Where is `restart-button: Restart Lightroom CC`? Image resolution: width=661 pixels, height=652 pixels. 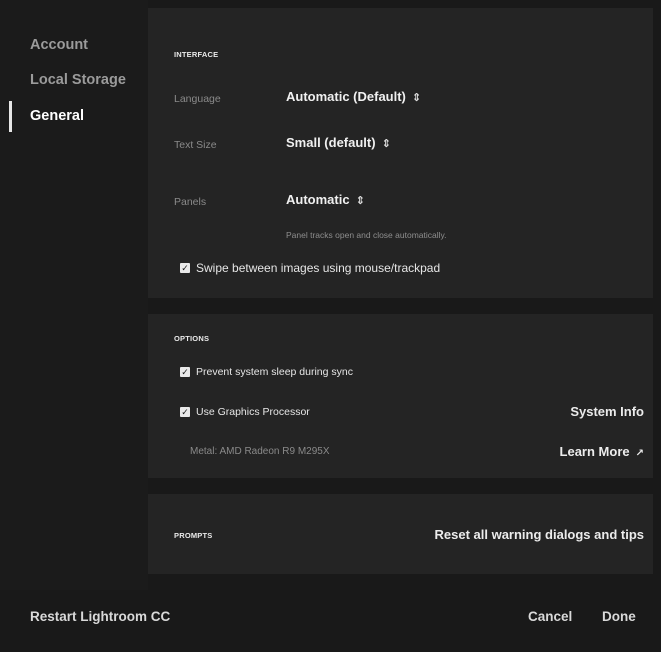
restart-button: Restart Lightroom CC is located at coordinates (100, 616).